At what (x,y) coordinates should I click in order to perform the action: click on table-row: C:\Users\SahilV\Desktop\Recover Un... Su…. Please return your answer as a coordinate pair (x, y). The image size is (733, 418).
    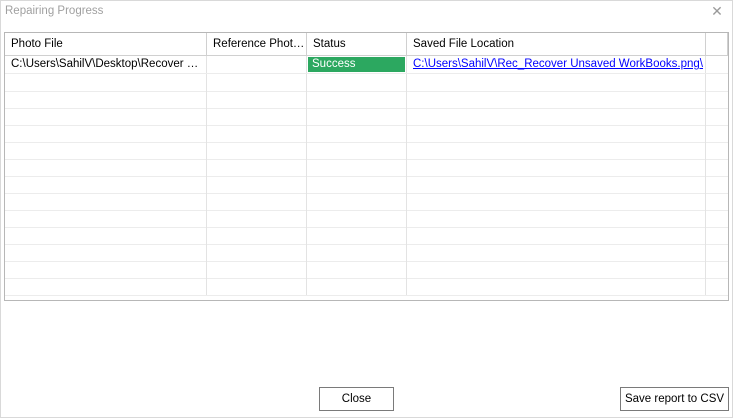
    Looking at the image, I should click on (366, 65).